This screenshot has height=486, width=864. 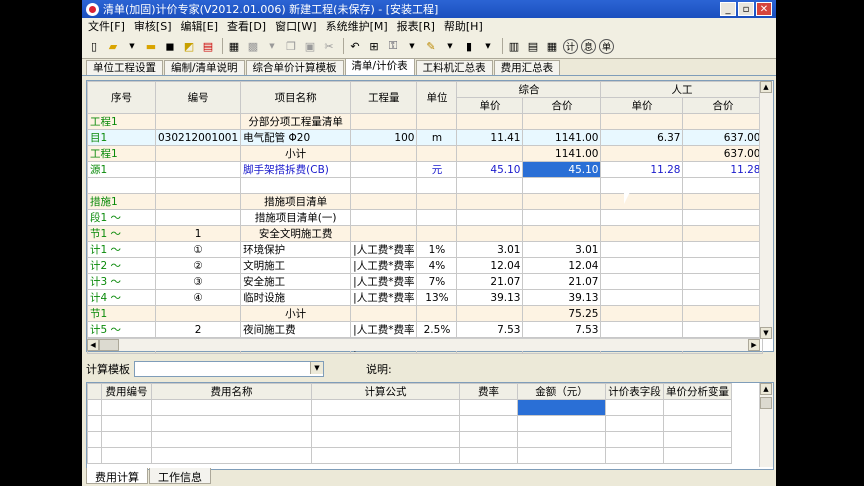 What do you see at coordinates (561, 391) in the screenshot?
I see `fee-col-header: 金额（元）` at bounding box center [561, 391].